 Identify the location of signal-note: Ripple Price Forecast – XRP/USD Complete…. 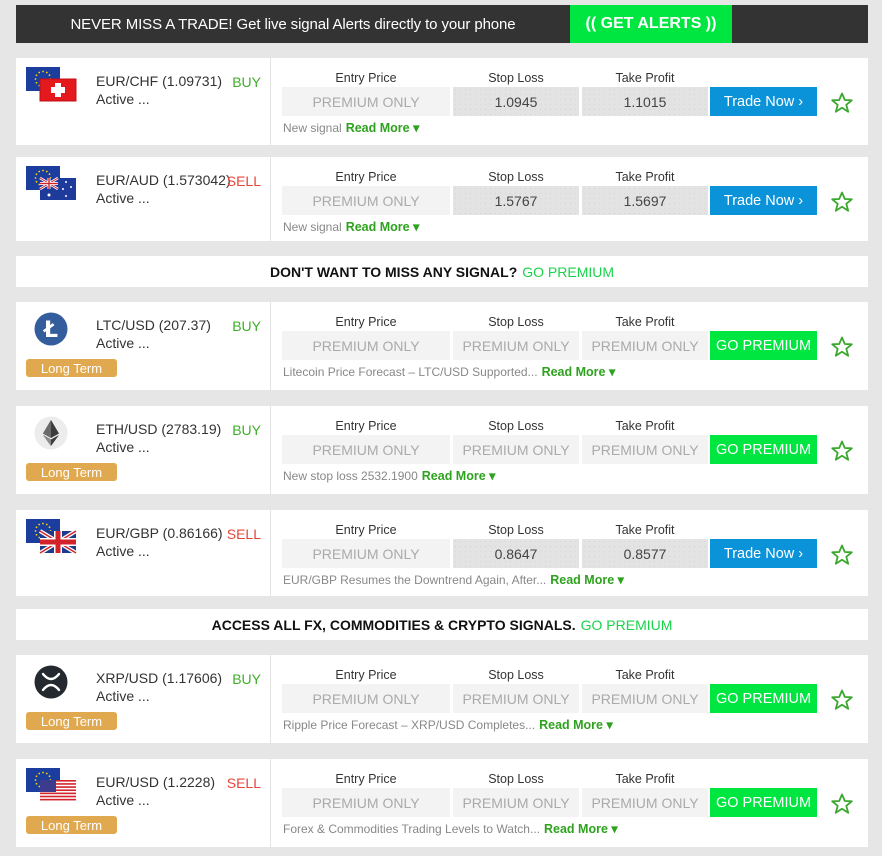
(448, 724).